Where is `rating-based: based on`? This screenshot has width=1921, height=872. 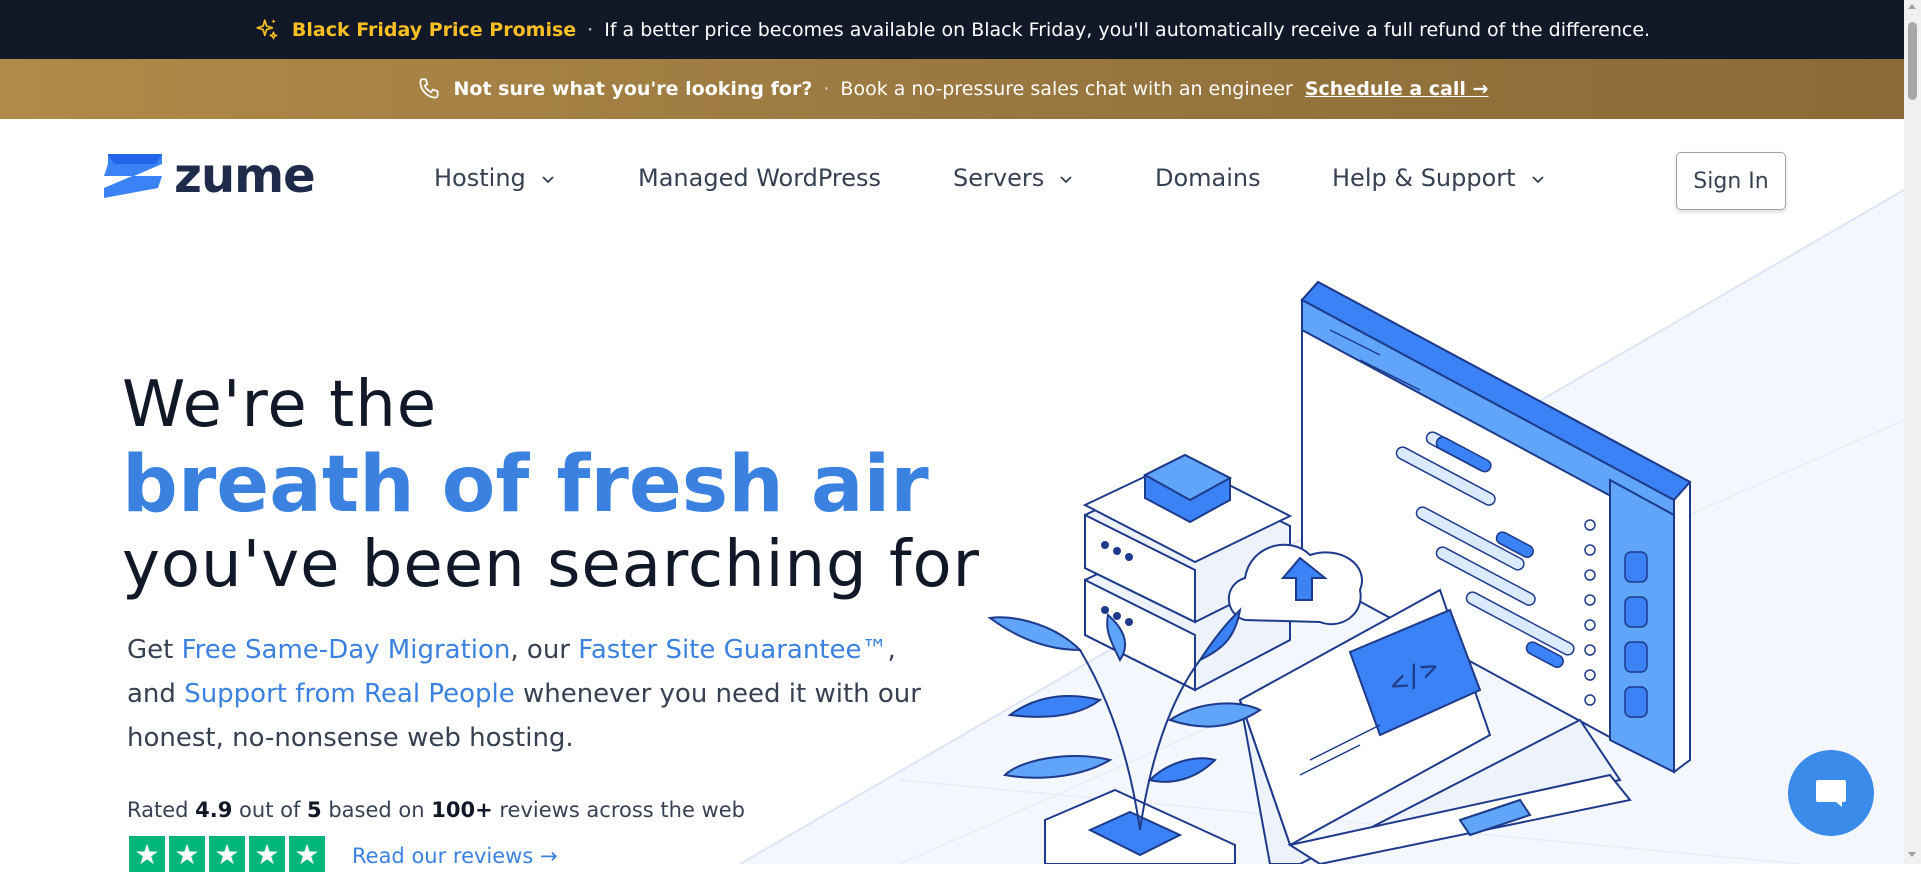
rating-based: based on is located at coordinates (376, 810).